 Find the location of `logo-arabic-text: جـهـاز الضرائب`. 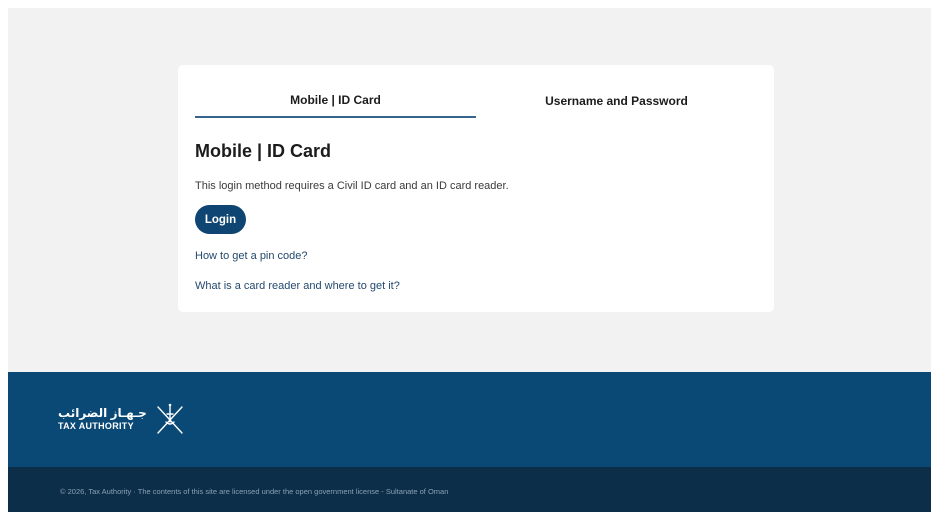

logo-arabic-text: جـهـاز الضرائب is located at coordinates (102, 413).